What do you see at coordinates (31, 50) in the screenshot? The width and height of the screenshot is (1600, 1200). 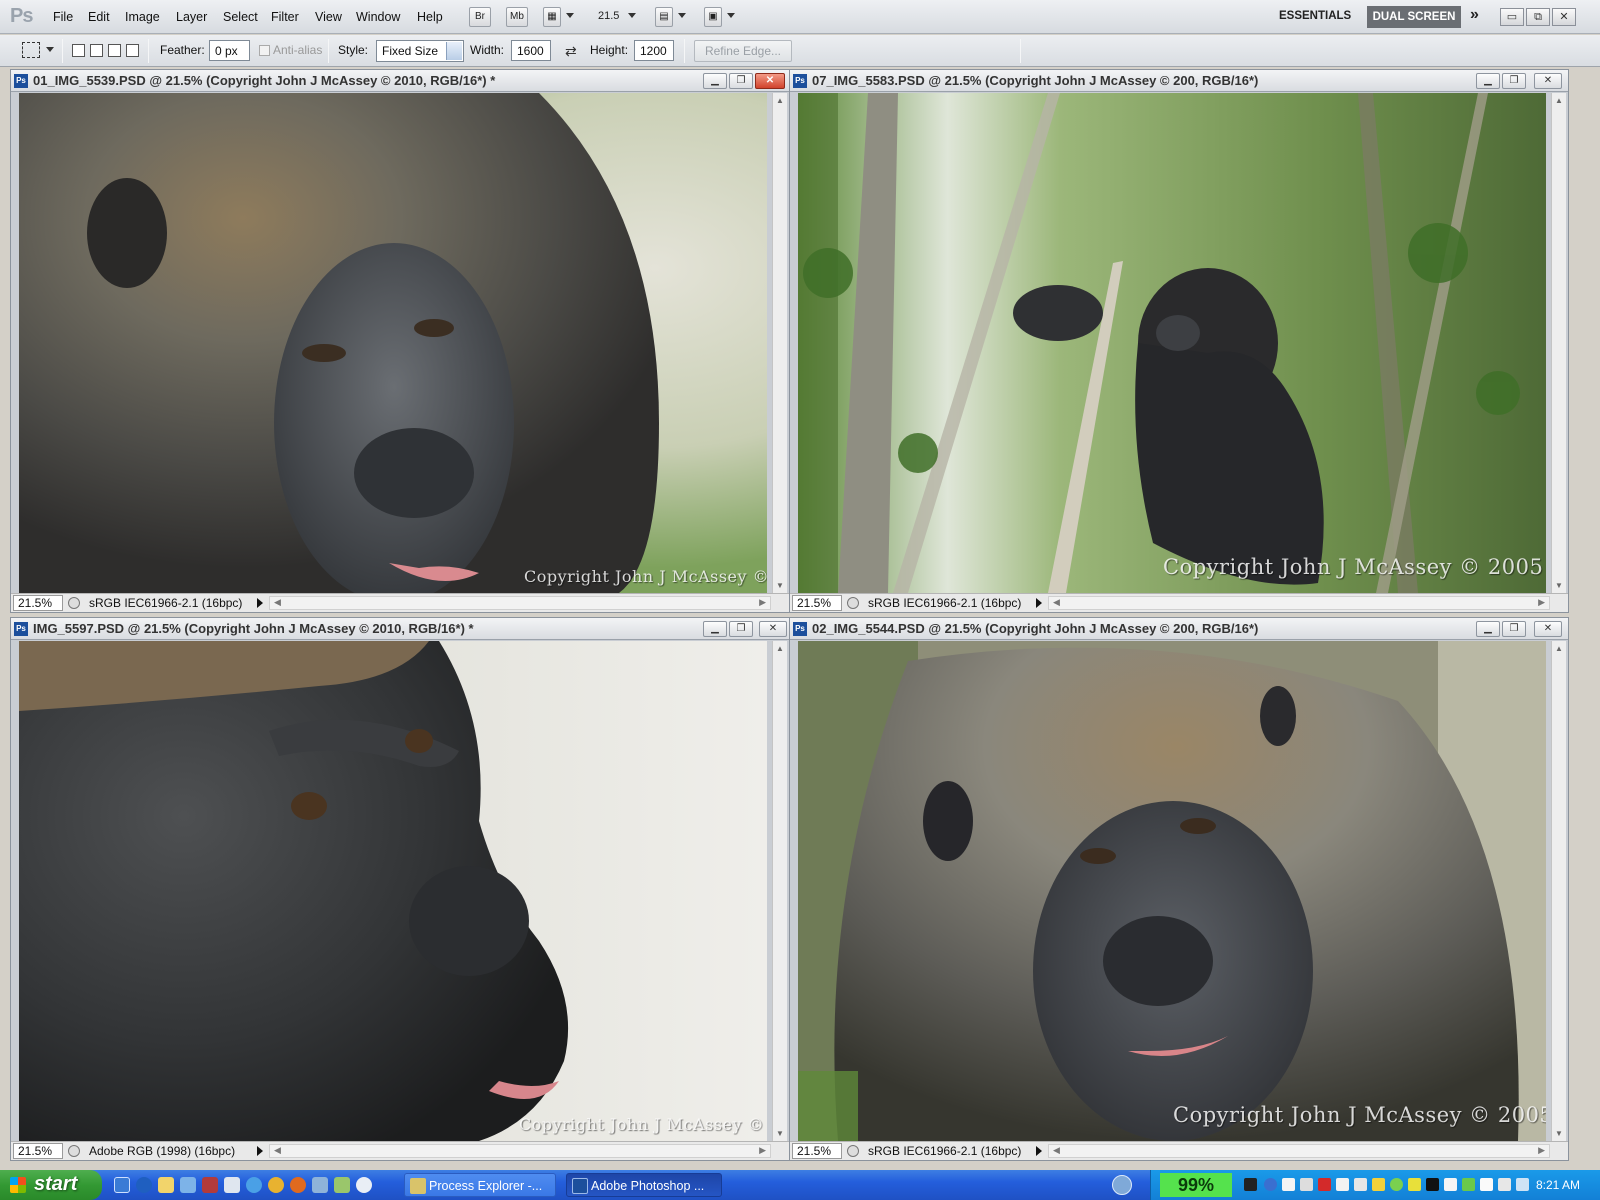 I see `rectangular-marquee-icon` at bounding box center [31, 50].